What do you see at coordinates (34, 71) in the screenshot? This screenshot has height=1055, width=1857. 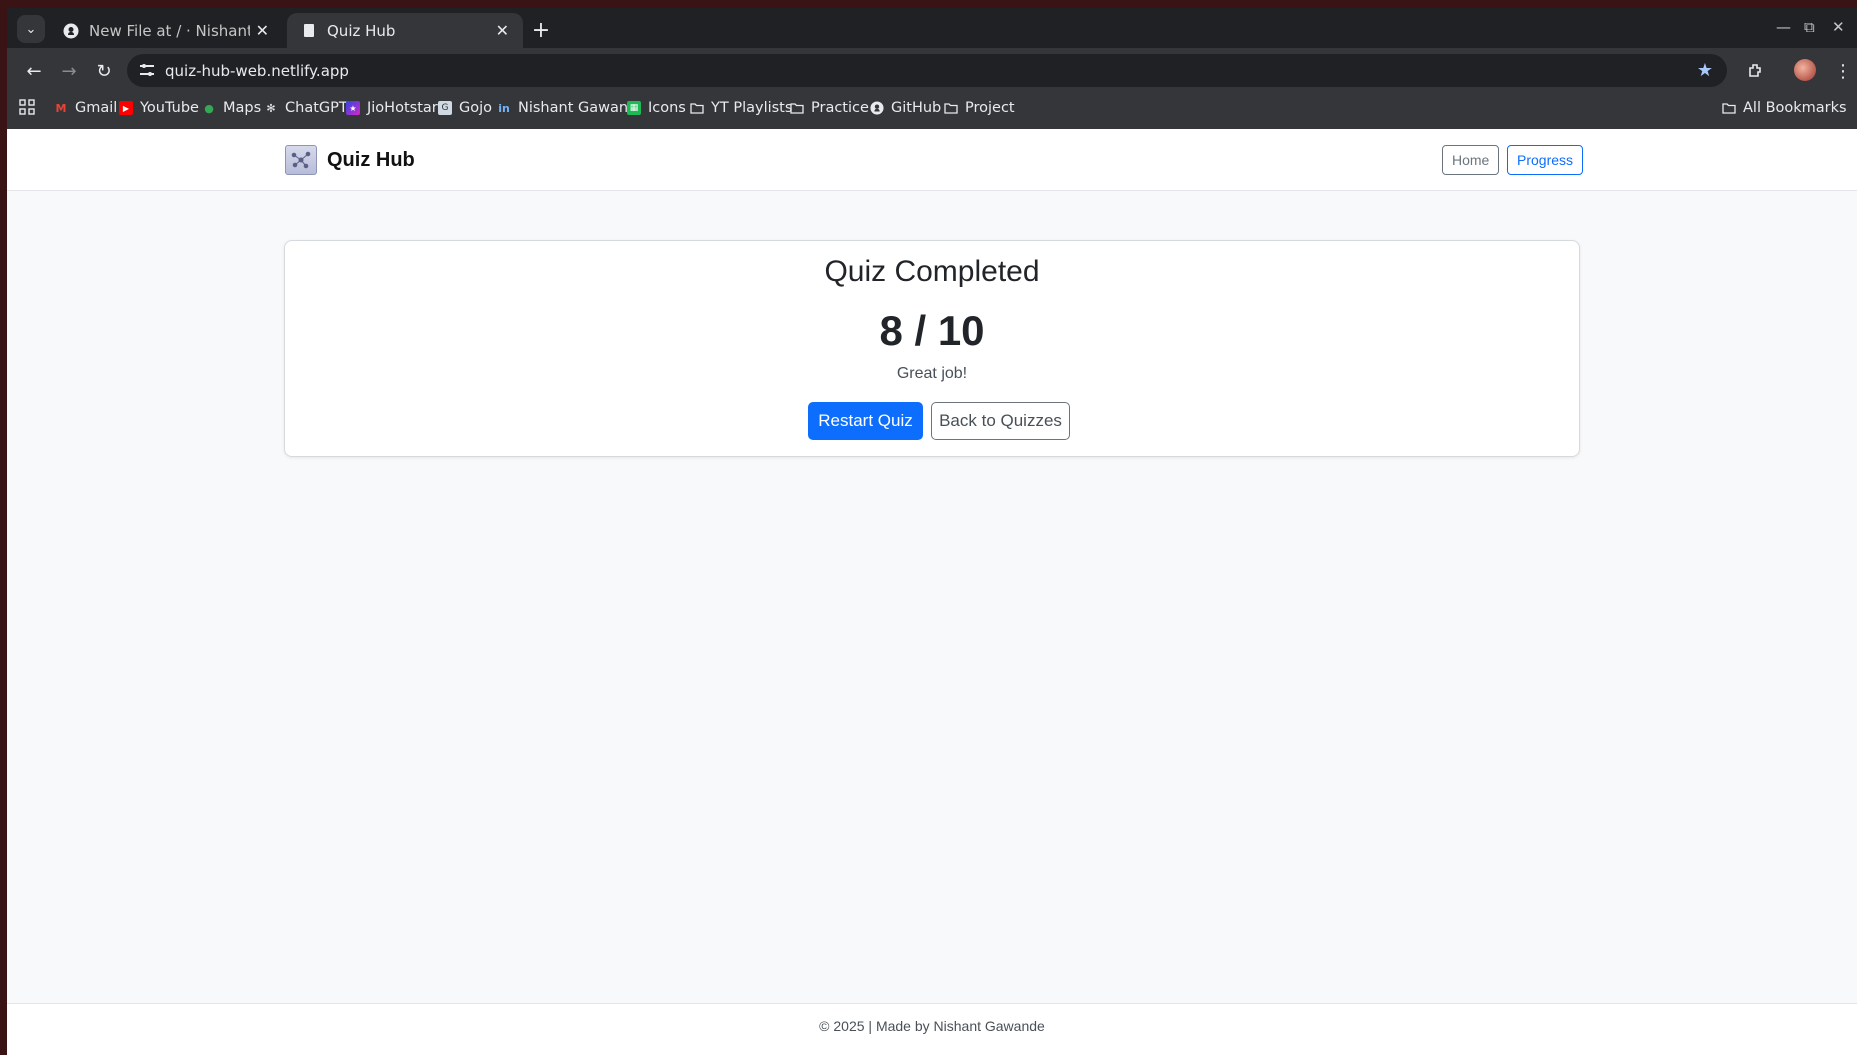 I see `back-arrow-icon: ←` at bounding box center [34, 71].